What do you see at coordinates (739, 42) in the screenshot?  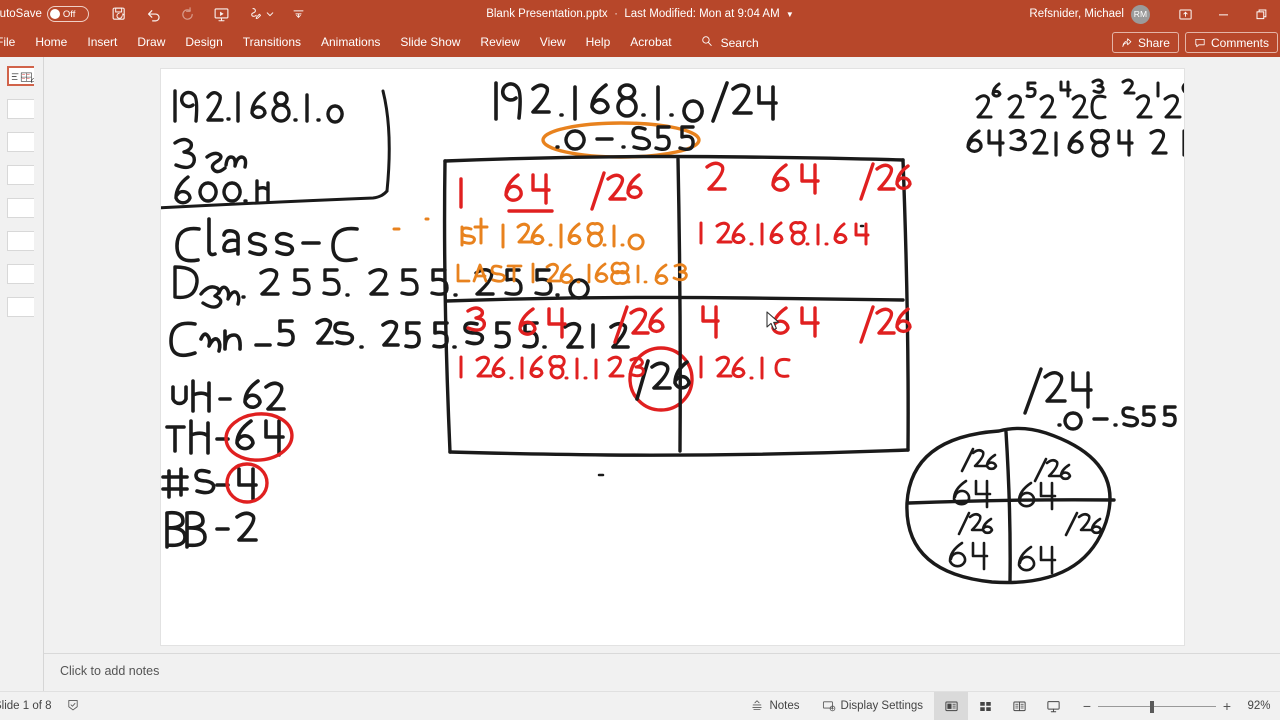 I see `search-placeholder: Search` at bounding box center [739, 42].